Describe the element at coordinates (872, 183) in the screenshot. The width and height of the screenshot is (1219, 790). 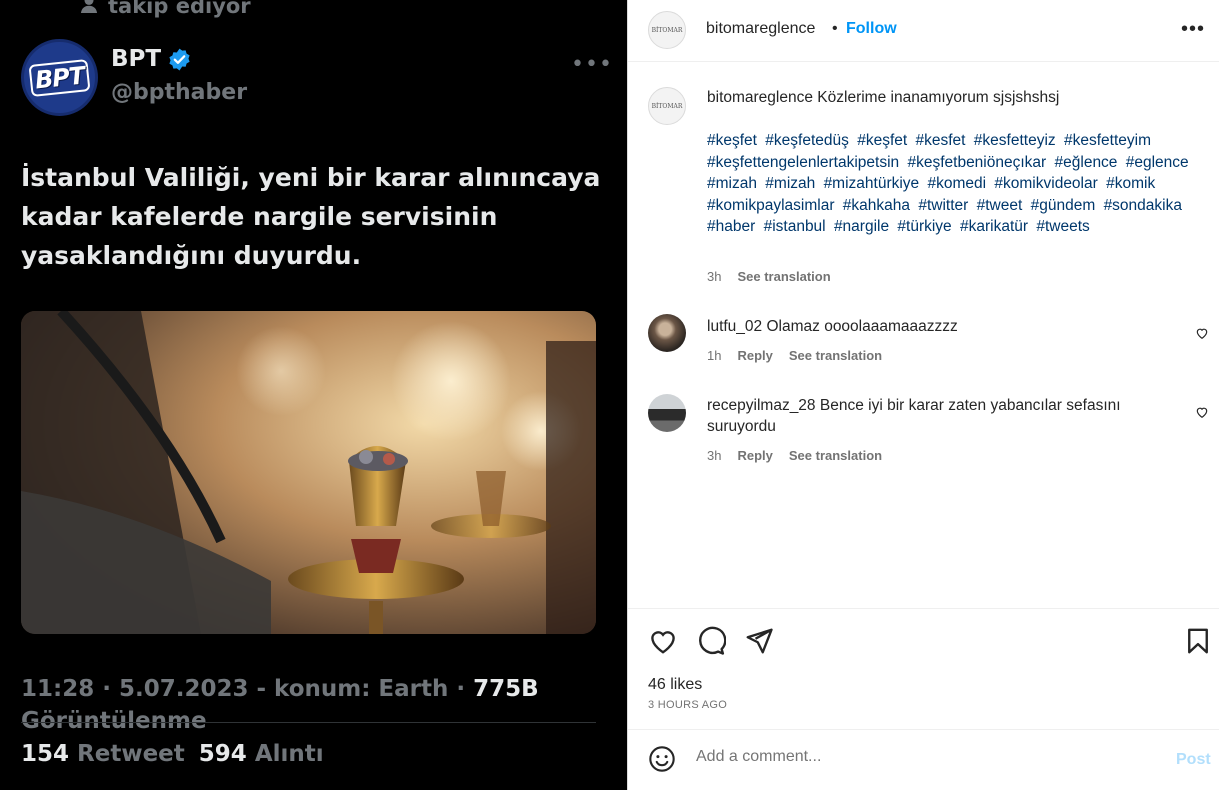
I see `hashtag-link: #mizahtürkiye` at that location.